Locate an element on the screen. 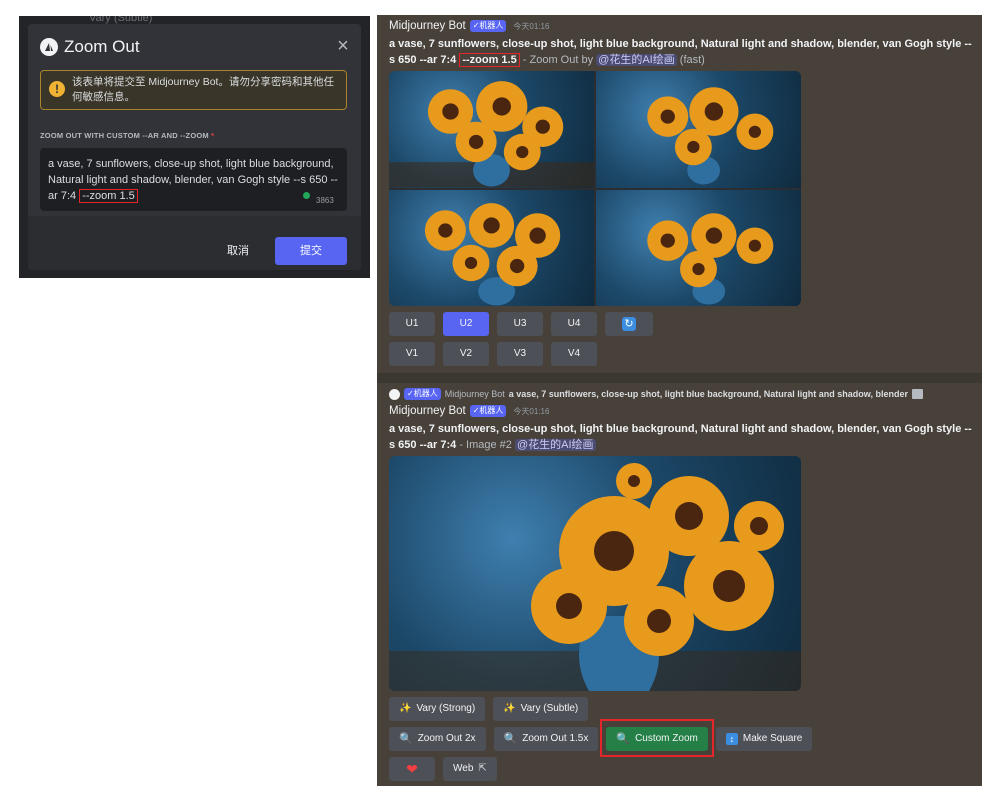 Image resolution: width=1000 pixels, height=798 pixels. custom-zoom-highlight is located at coordinates (657, 738).